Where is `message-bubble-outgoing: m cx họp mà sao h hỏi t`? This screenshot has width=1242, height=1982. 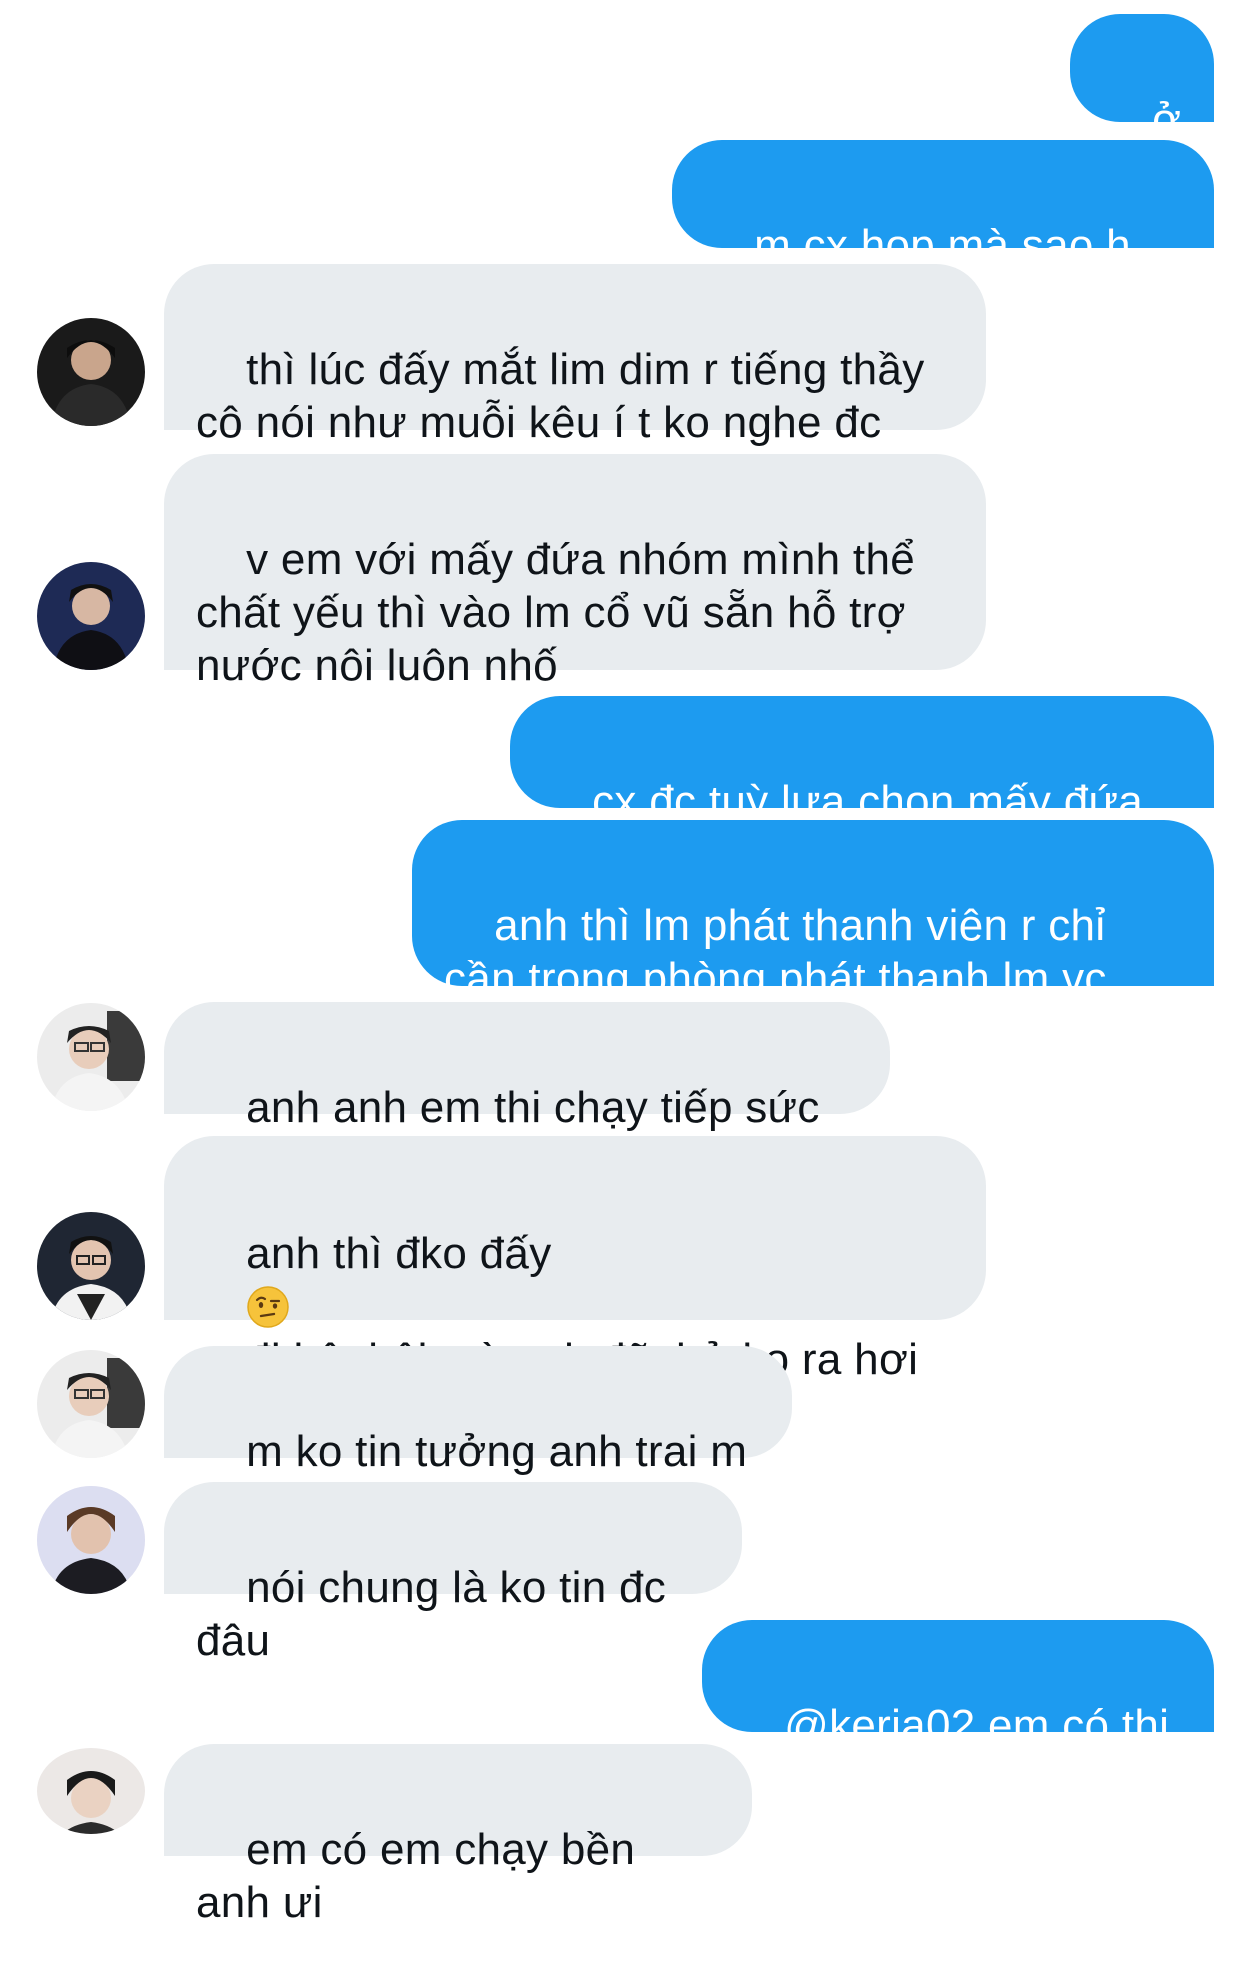
message-bubble-outgoing: m cx họp mà sao h hỏi t is located at coordinates (943, 231).